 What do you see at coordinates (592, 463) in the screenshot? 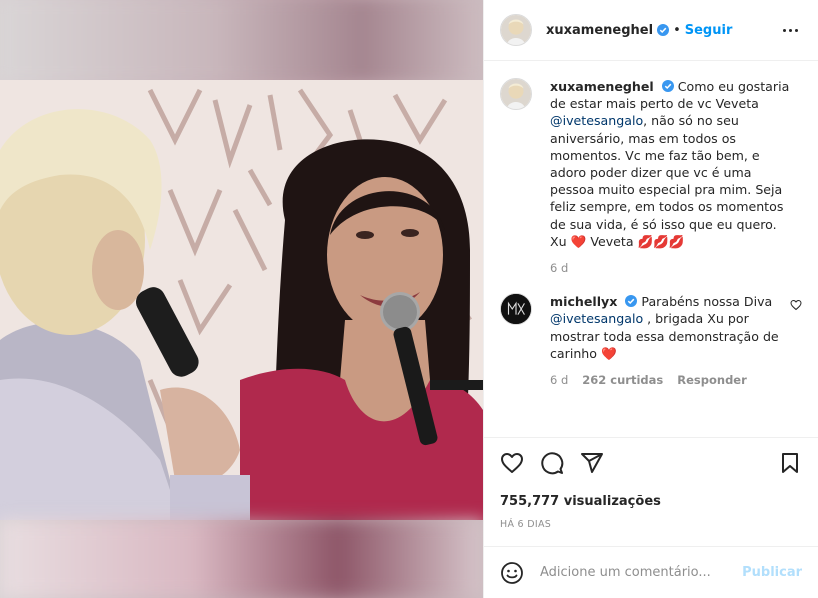
I see `share-icon` at bounding box center [592, 463].